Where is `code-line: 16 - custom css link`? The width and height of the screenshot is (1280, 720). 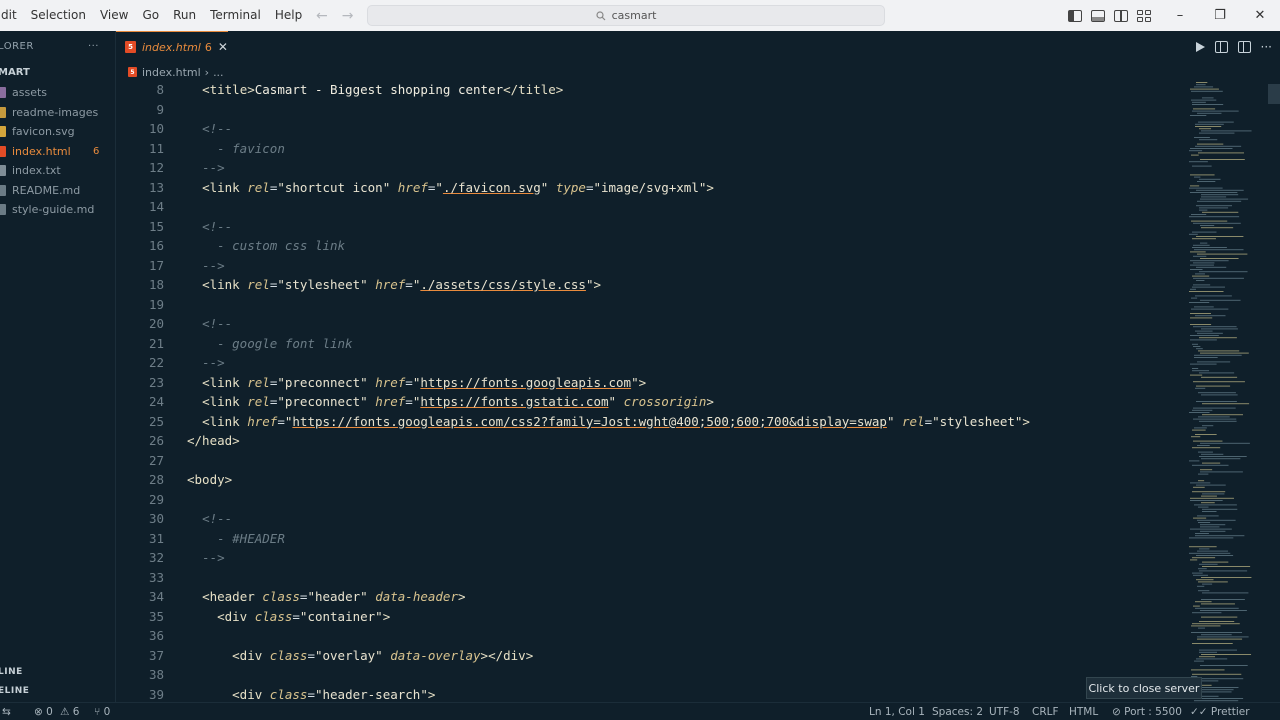 code-line: 16 - custom css link is located at coordinates (651, 246).